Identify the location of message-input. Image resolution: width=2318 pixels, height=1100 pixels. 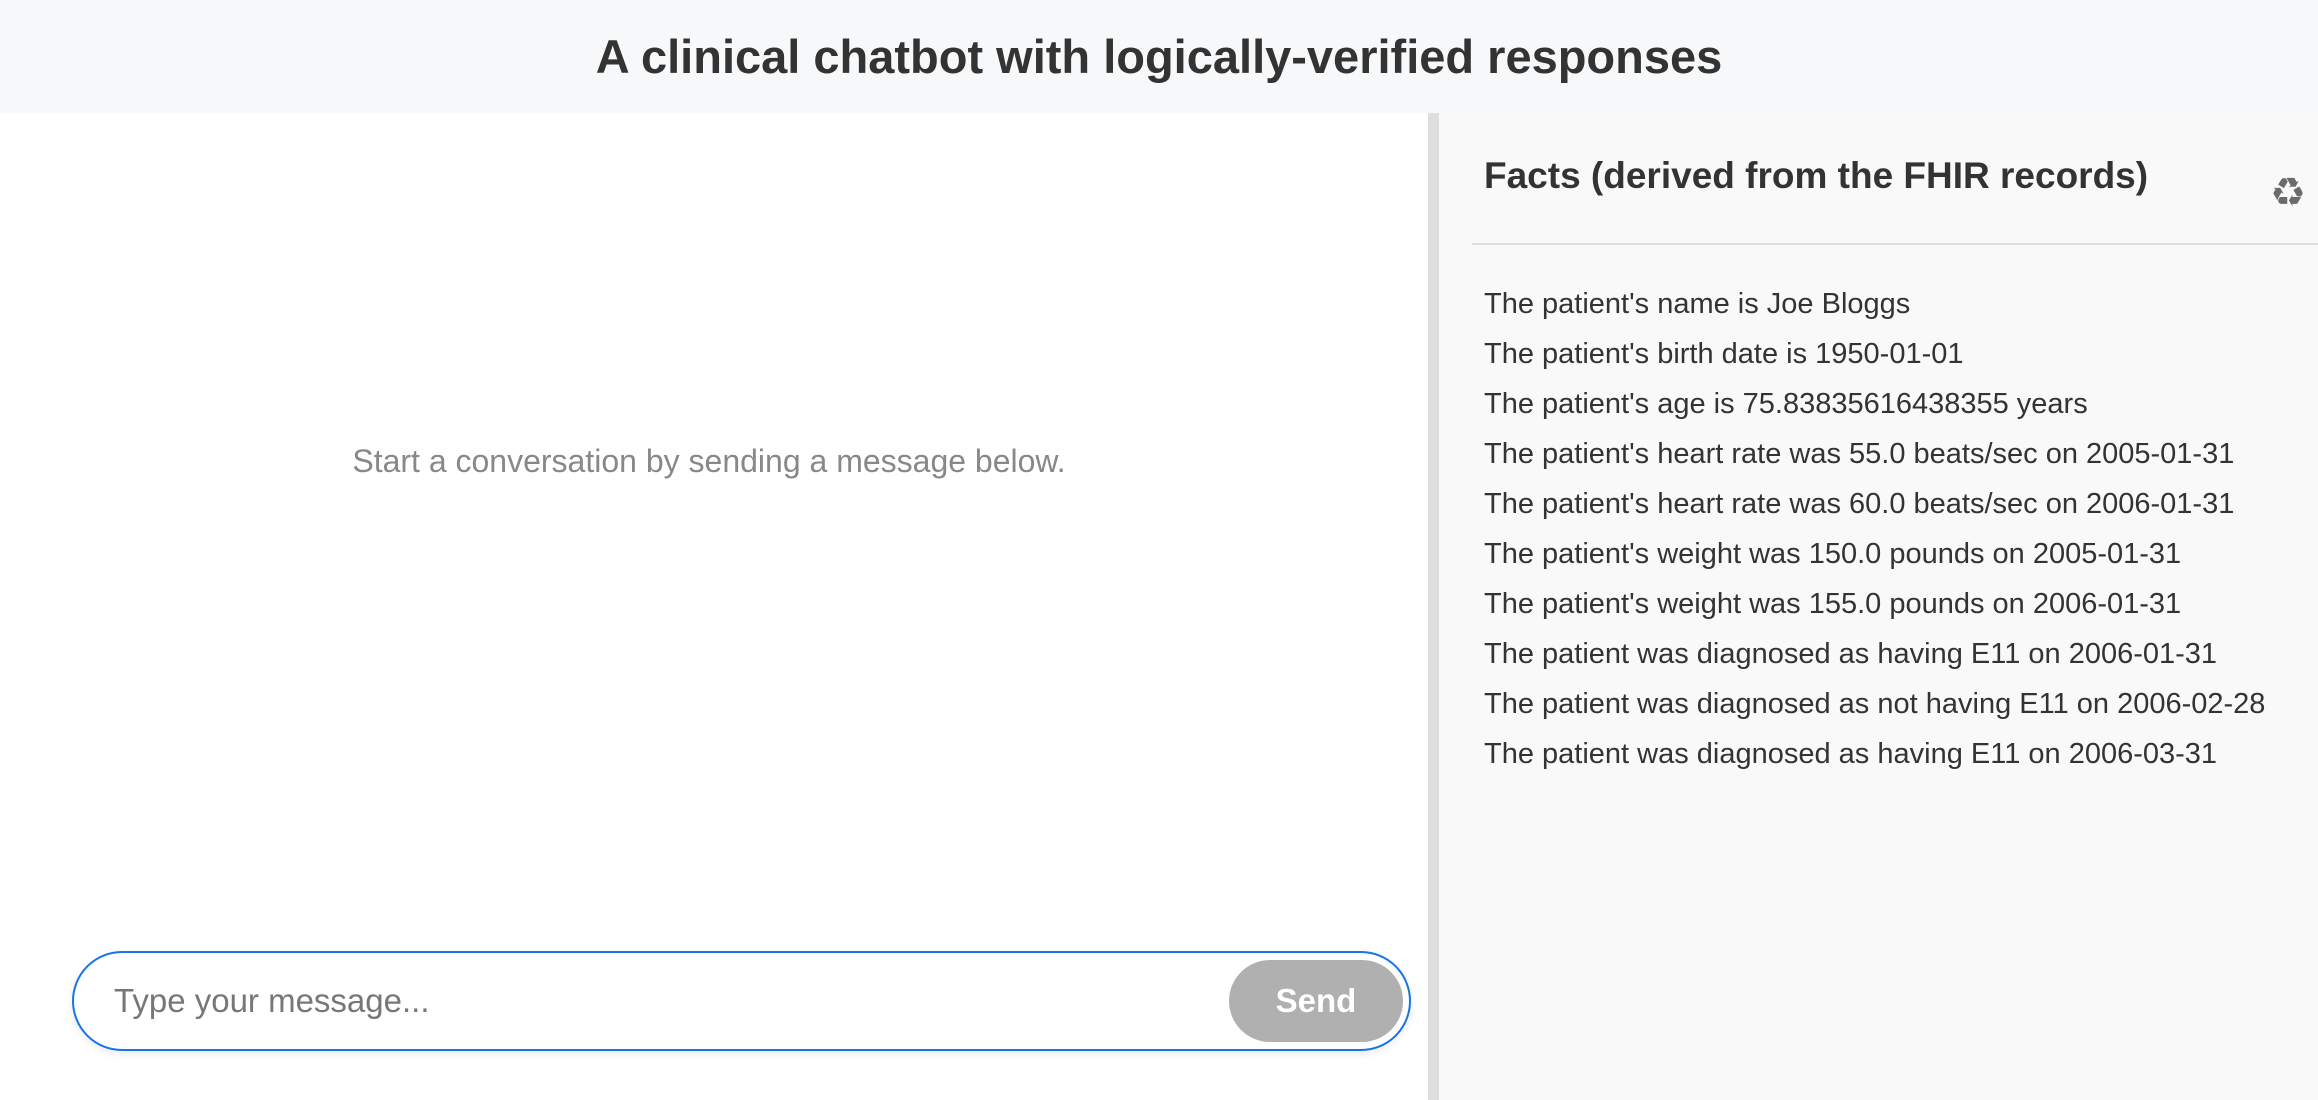
(644, 1001).